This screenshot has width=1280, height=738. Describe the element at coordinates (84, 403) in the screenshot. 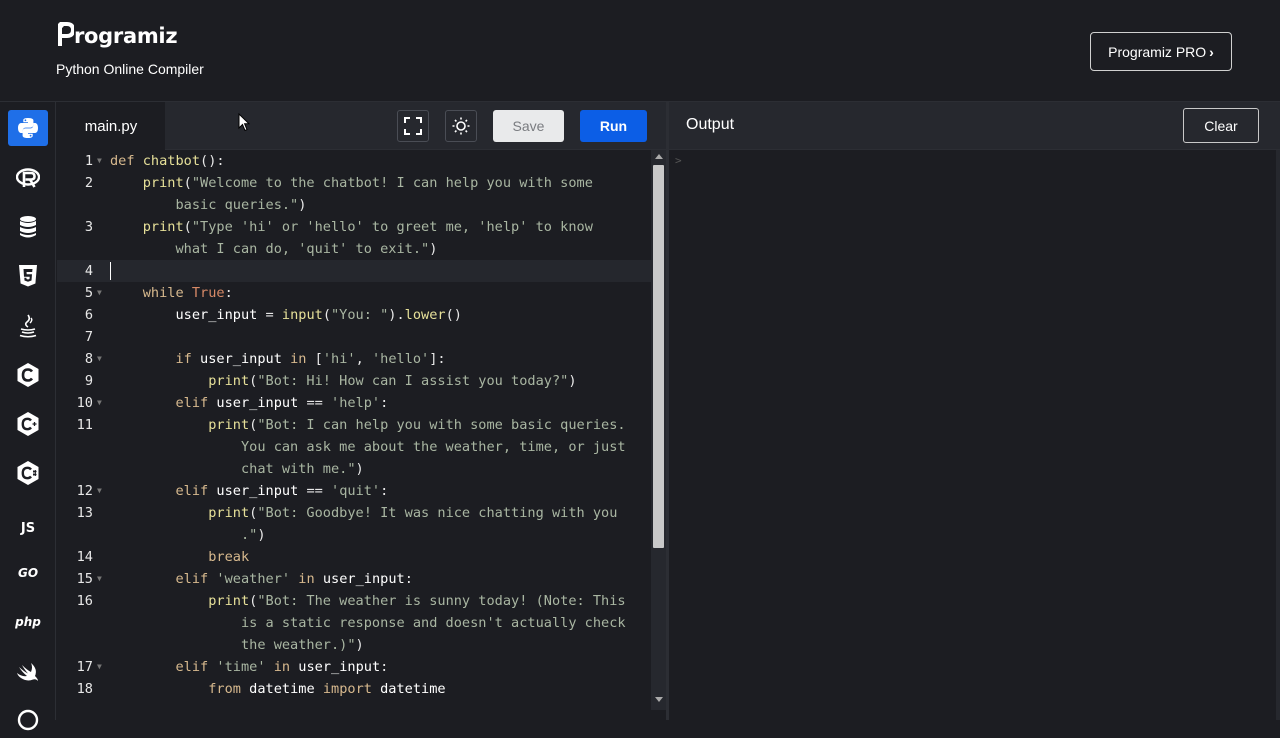

I see `line-number: 10` at that location.